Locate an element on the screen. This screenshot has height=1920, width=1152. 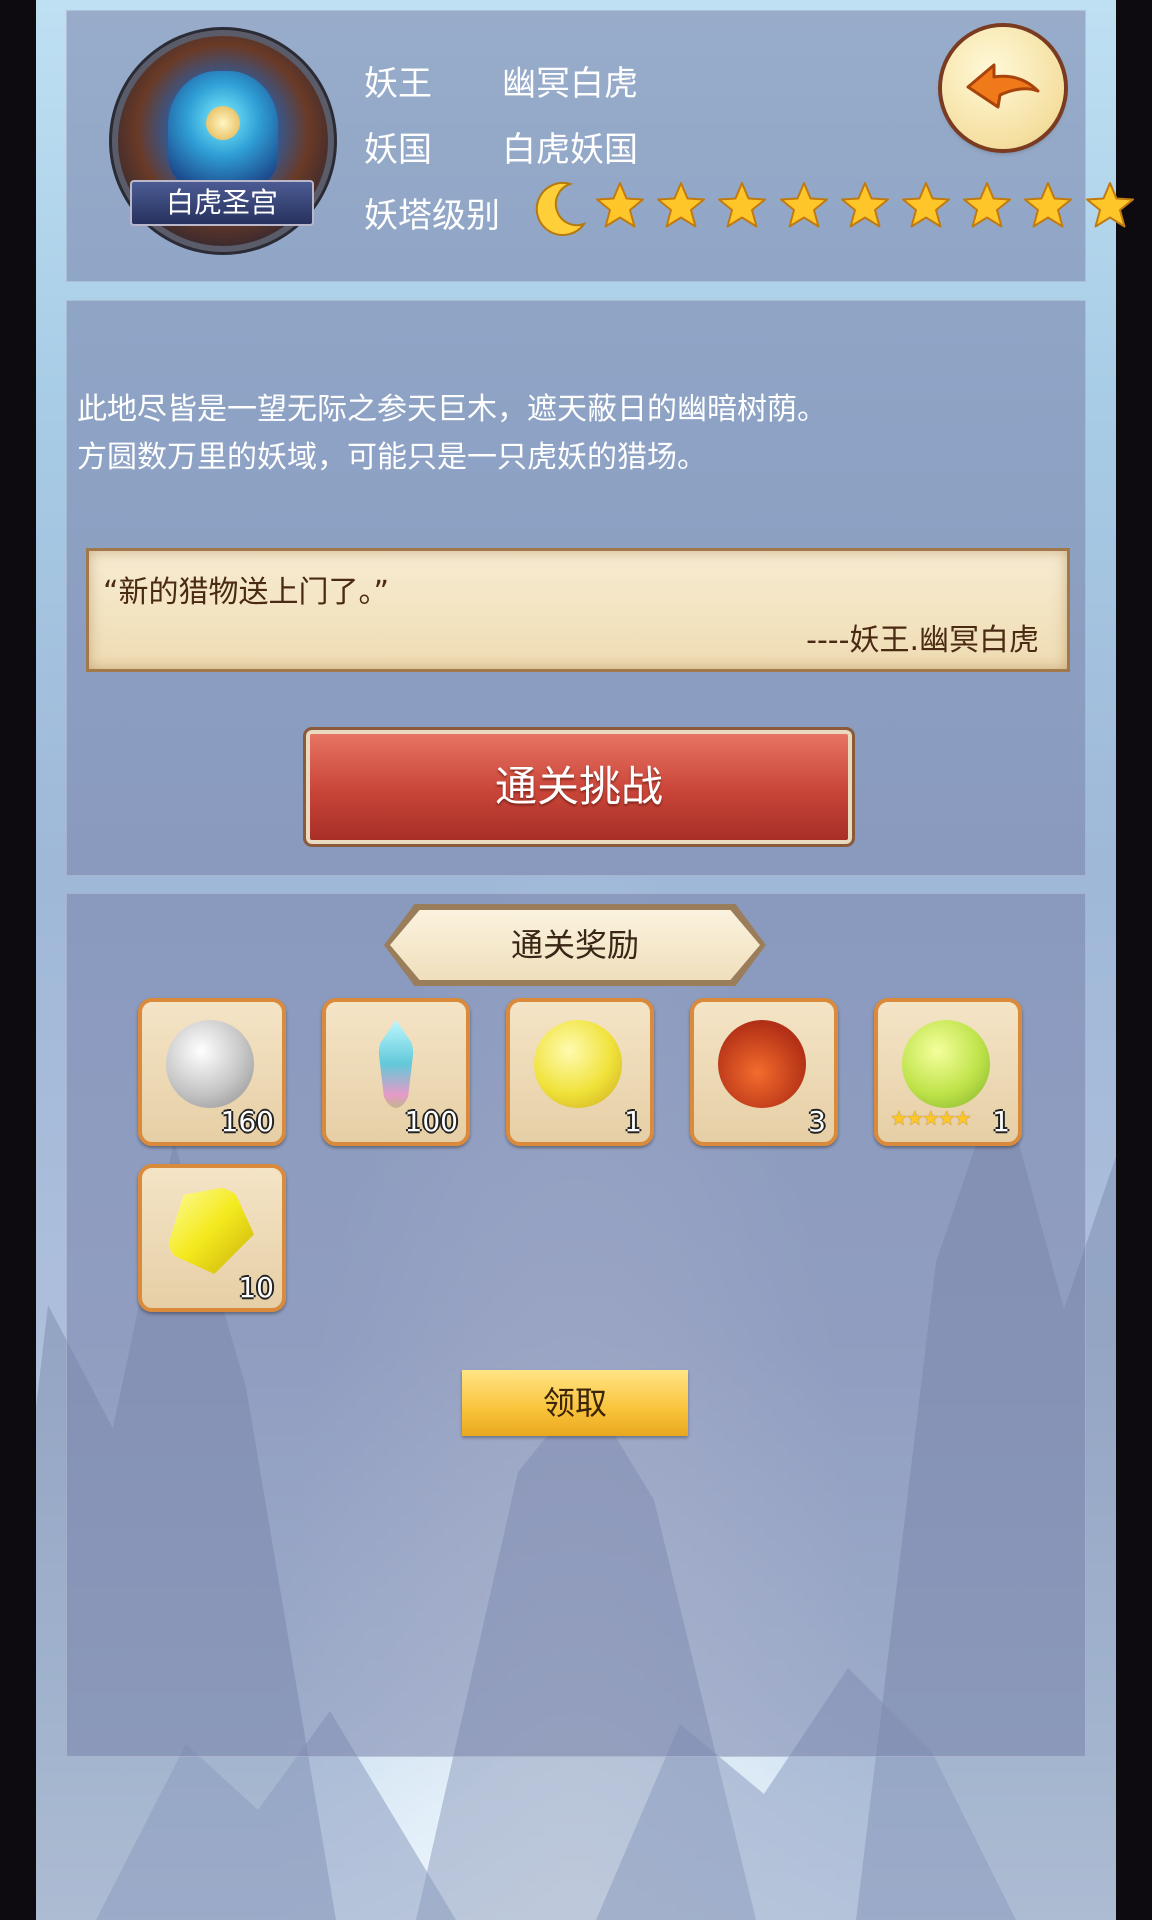
moon-icon is located at coordinates (560, 208).